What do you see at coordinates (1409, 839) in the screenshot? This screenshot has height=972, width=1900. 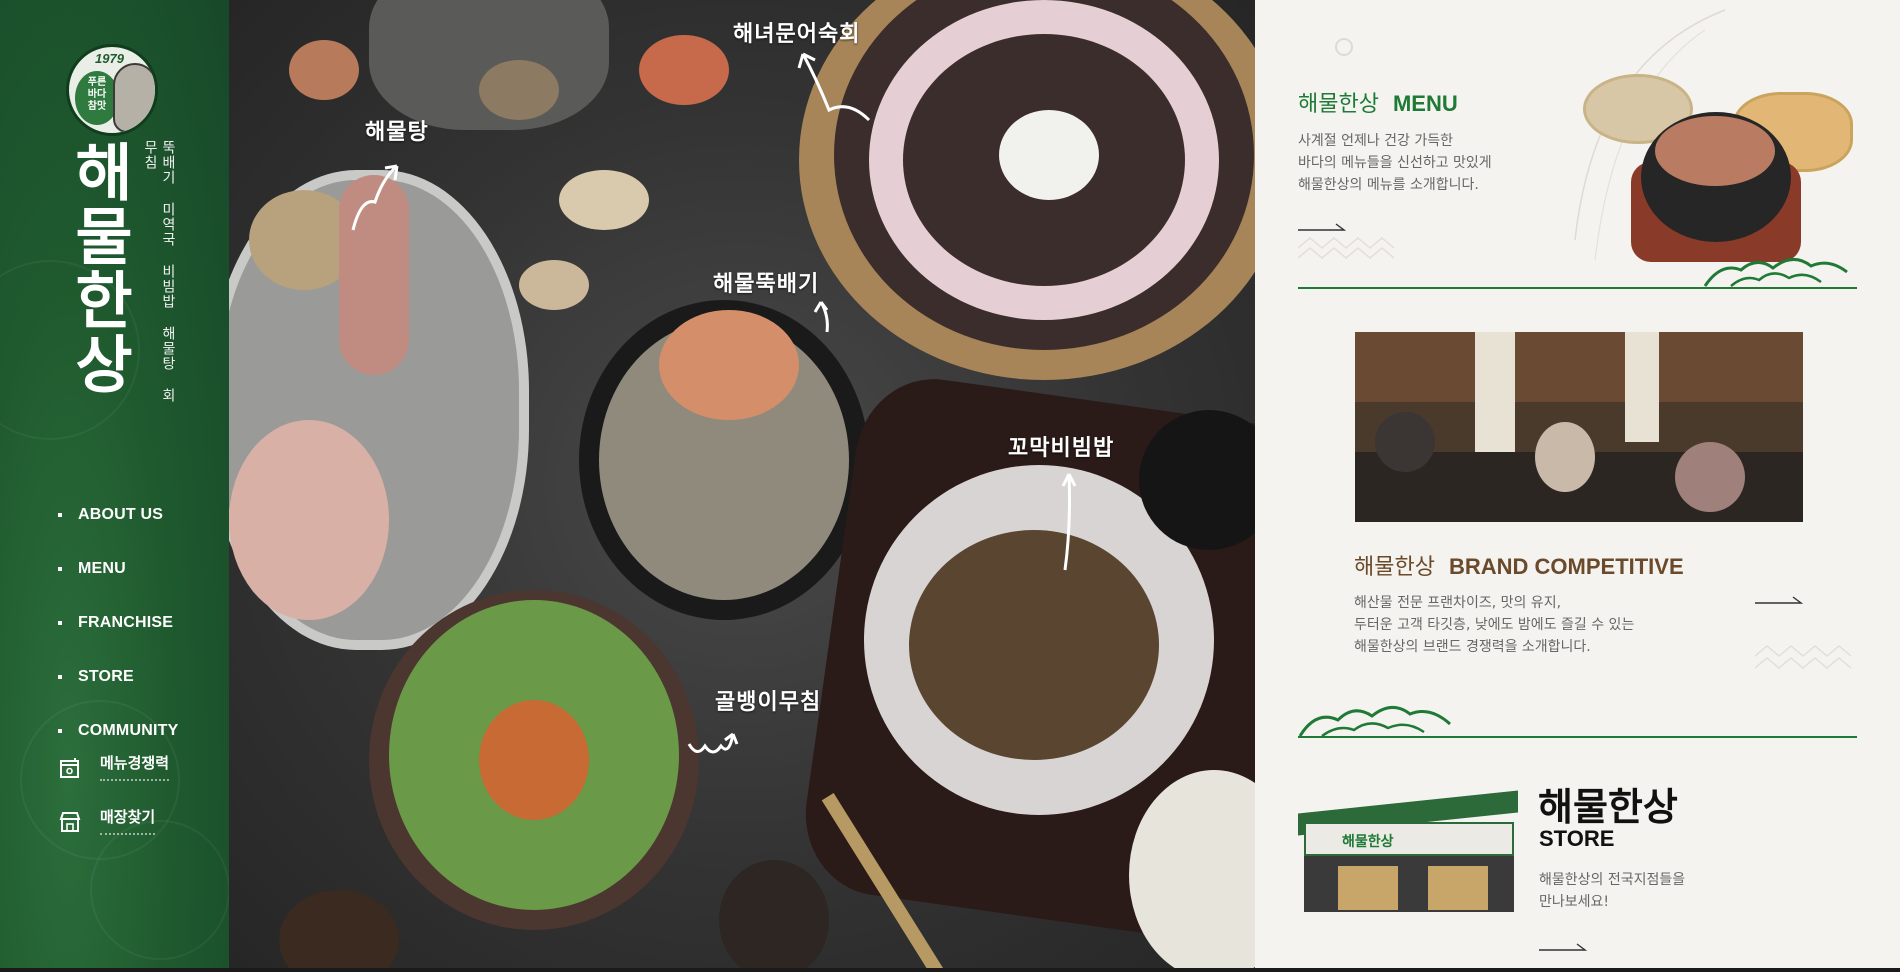 I see `store-sign: 해물한상` at bounding box center [1409, 839].